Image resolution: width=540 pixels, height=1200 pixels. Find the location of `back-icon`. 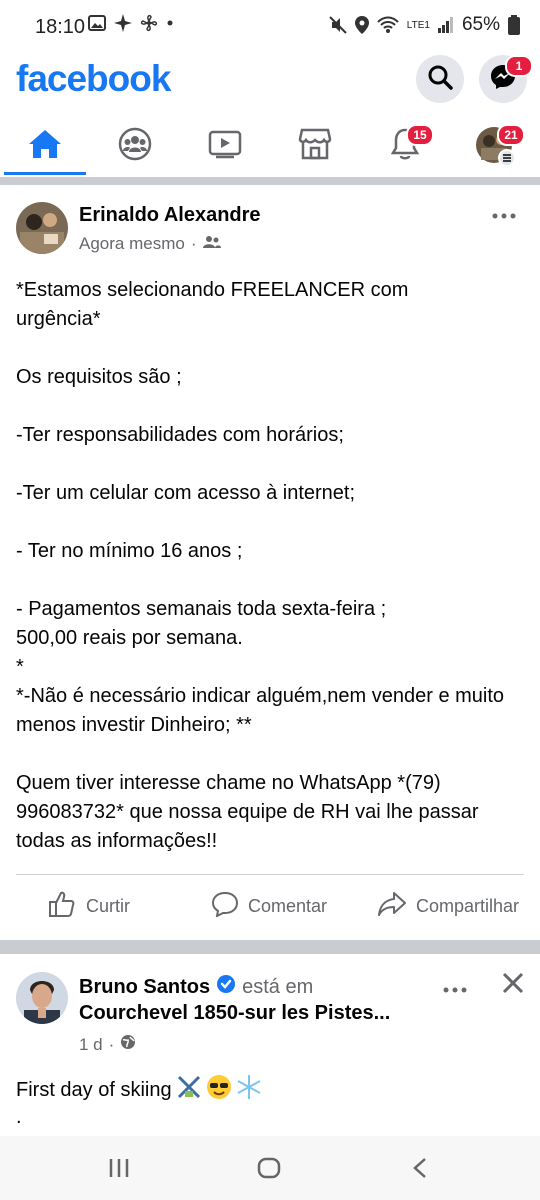

back-icon is located at coordinates (420, 1170).